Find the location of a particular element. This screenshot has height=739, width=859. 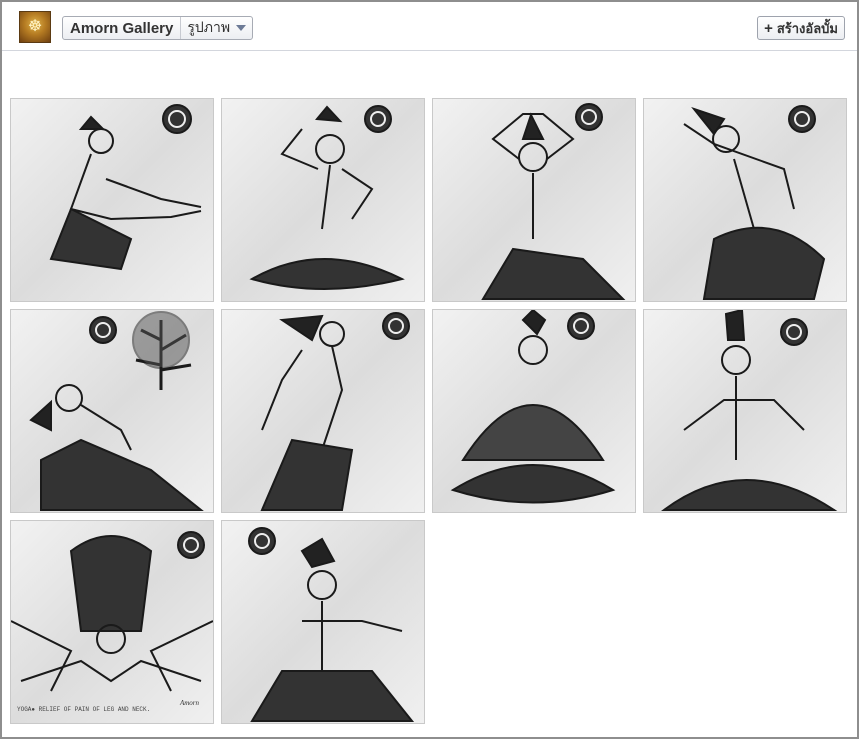

page-avatar: ☸ is located at coordinates (35, 27).